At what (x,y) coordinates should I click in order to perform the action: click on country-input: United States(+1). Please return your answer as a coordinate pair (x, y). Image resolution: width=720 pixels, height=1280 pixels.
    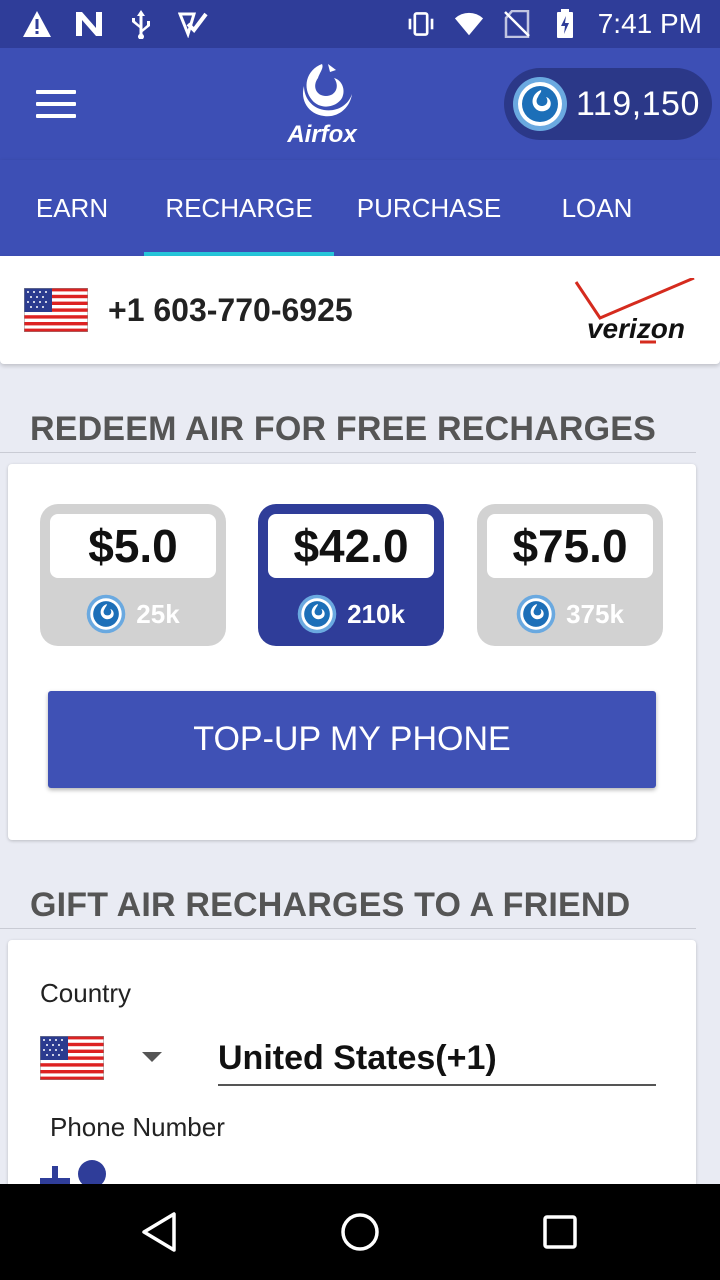
    Looking at the image, I should click on (437, 1059).